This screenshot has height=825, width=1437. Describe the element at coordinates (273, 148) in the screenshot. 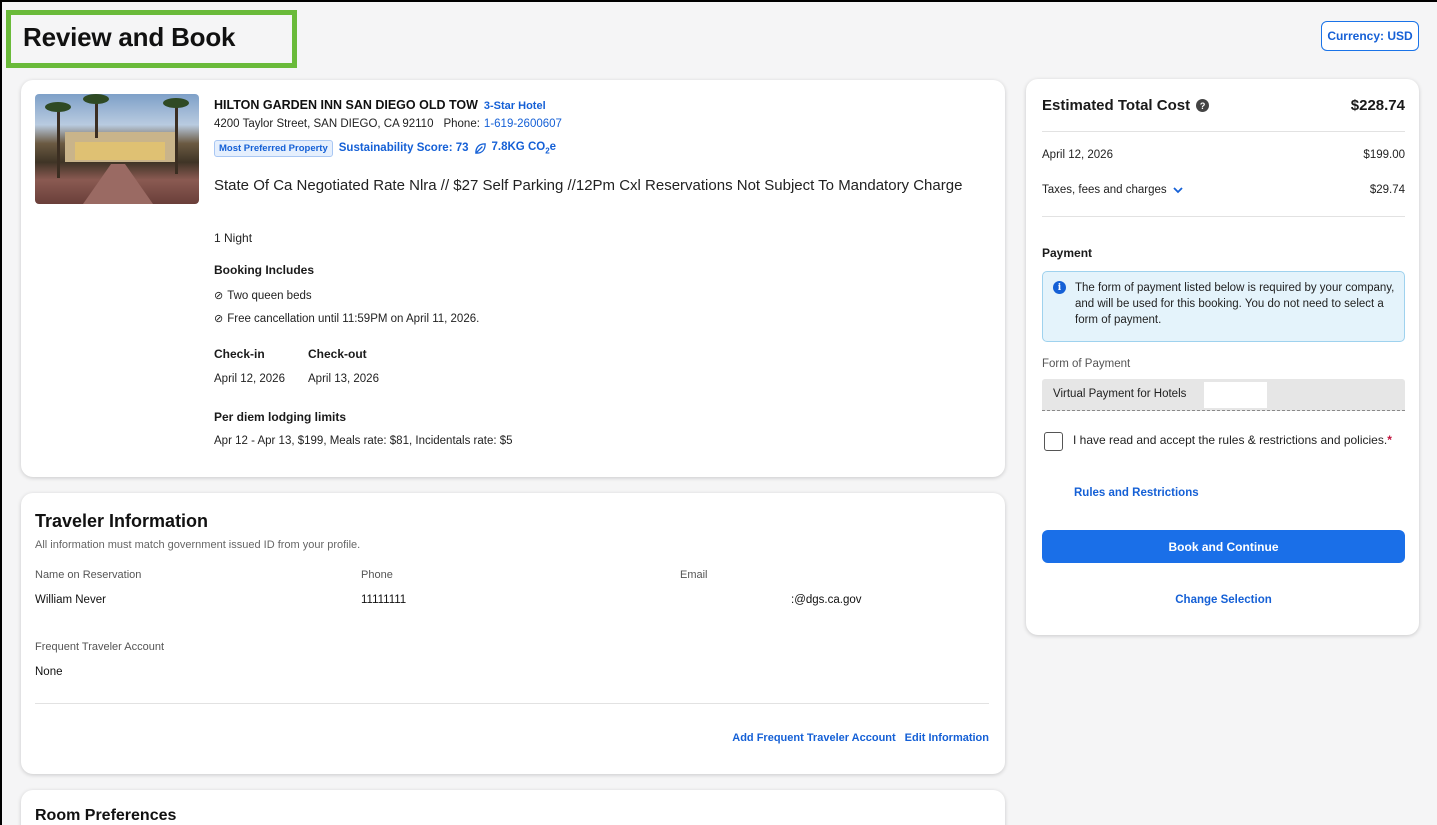

I see `preferred-badge: Most Preferred Property` at that location.